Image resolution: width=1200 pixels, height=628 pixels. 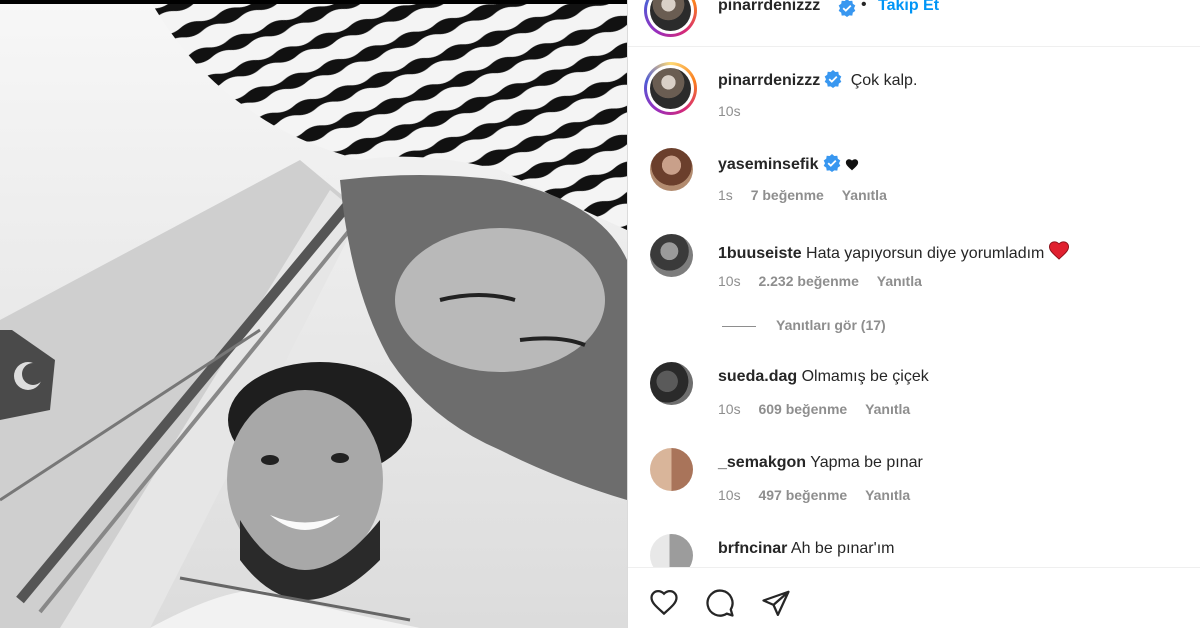 I want to click on black-heart-icon, so click(x=851, y=165).